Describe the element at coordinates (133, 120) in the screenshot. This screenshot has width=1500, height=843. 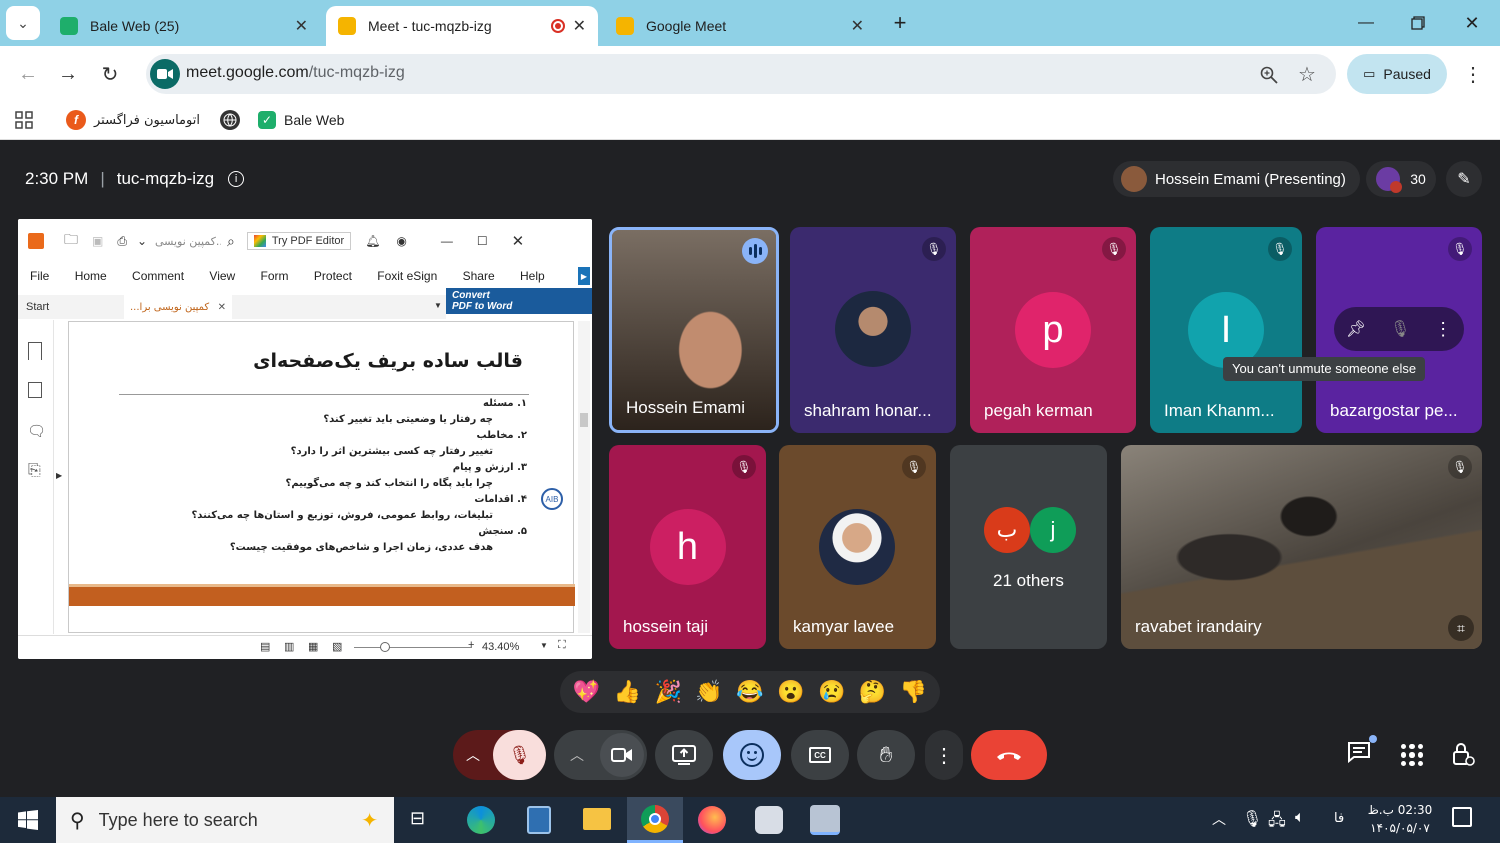
I see `bookmark-item: f اتوماسیون فراگستر` at that location.